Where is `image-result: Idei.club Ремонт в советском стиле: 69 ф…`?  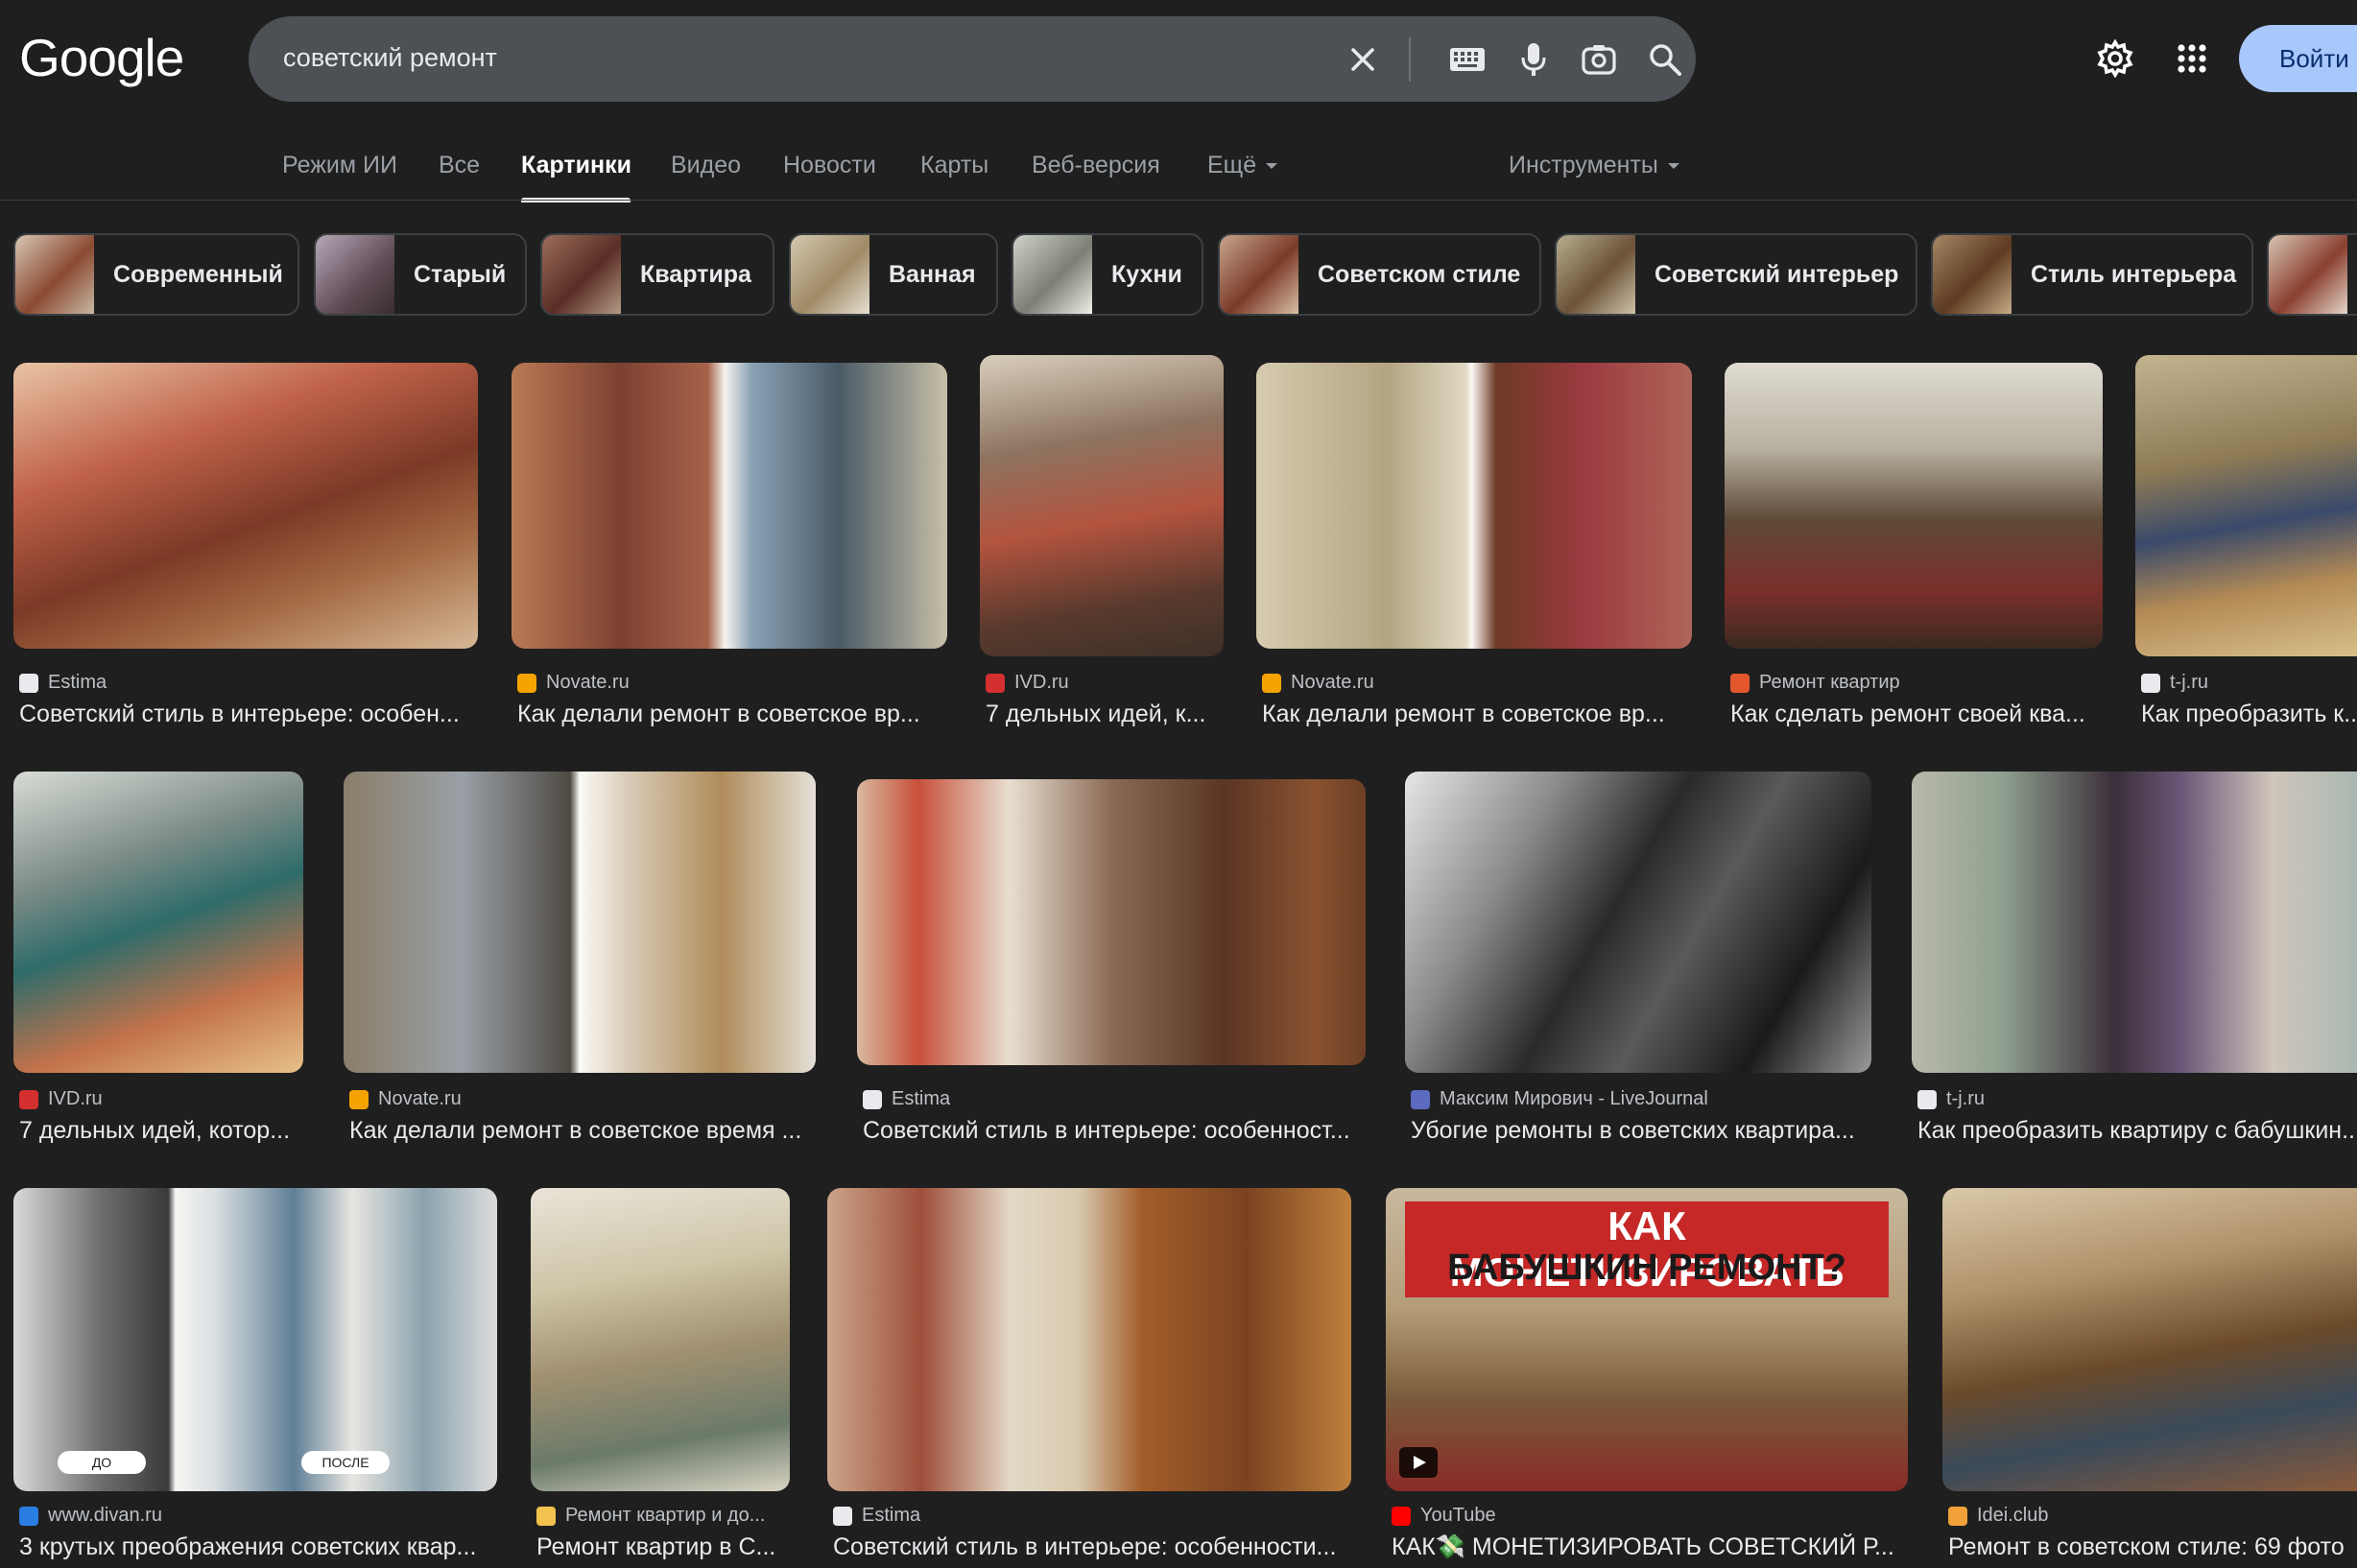
image-result: Idei.club Ремонт в советском стиле: 69 ф… is located at coordinates (2149, 1378).